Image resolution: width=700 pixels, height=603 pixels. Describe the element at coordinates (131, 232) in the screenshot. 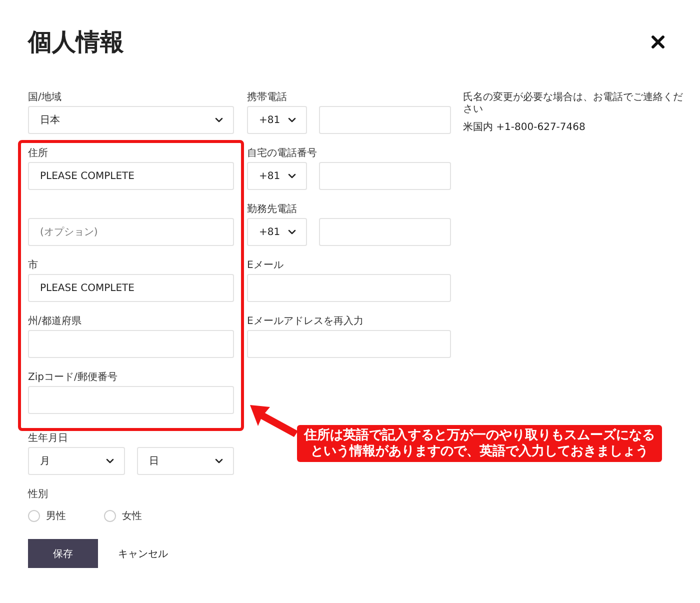

I see `input-field: (オプション)` at that location.